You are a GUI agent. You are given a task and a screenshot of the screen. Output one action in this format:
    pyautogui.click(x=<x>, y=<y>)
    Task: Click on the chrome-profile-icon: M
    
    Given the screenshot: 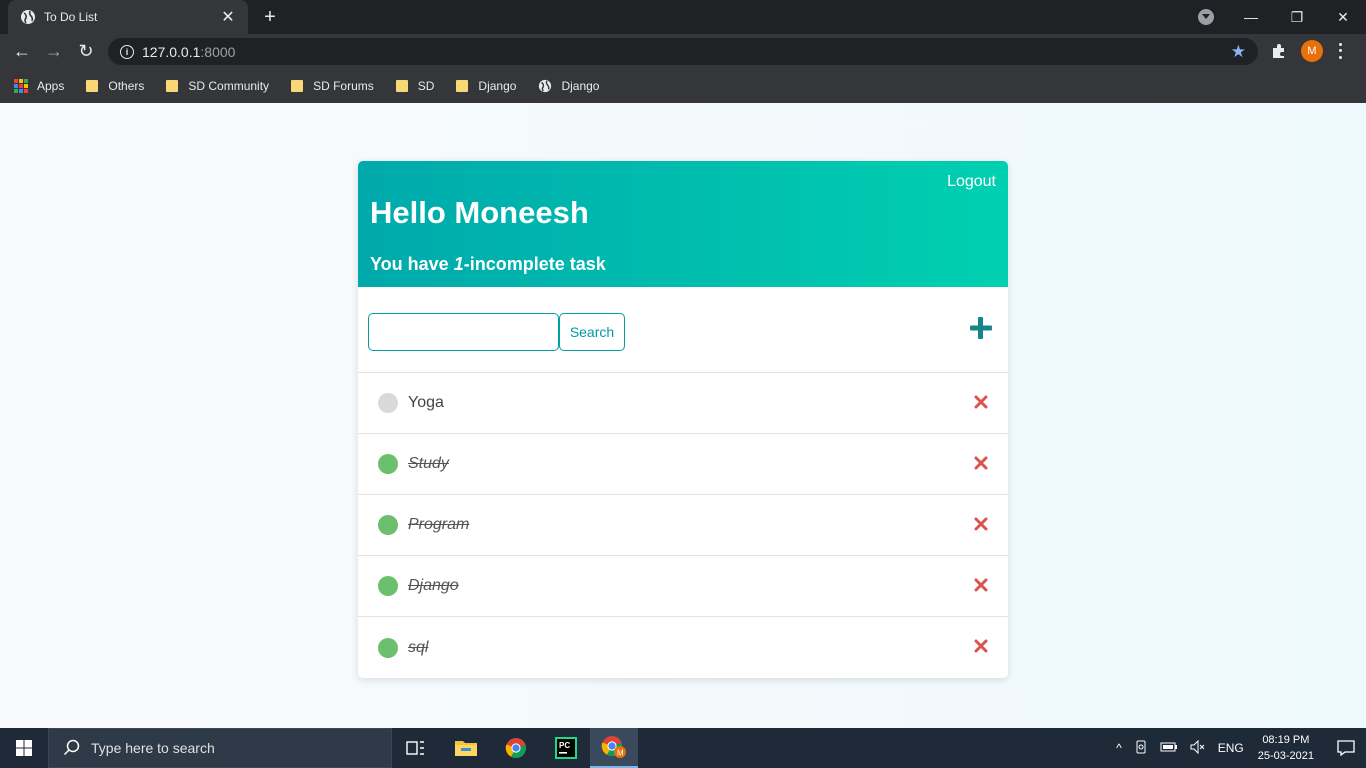 What is the action you would take?
    pyautogui.click(x=614, y=748)
    